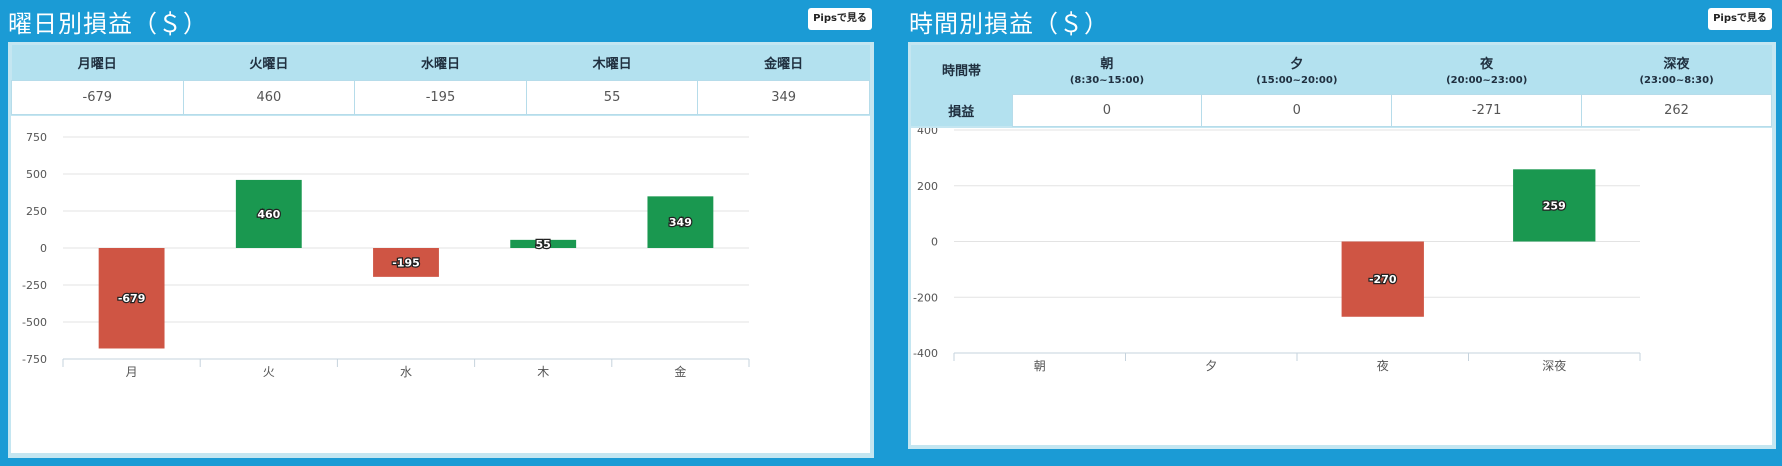 The height and width of the screenshot is (466, 1782). I want to click on hourly-chart-category-label: 深夜, so click(1554, 365).